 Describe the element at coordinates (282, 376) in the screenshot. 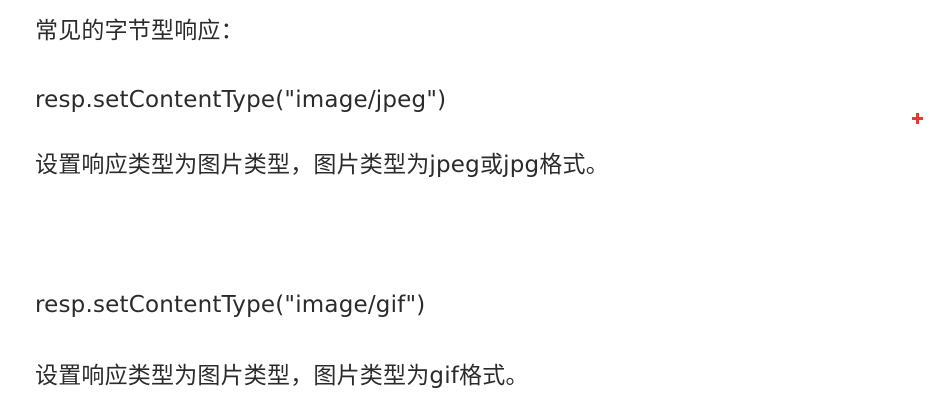

I see `description-gif: 设置响应类型为图片类型，图片类型为gif格式。` at that location.